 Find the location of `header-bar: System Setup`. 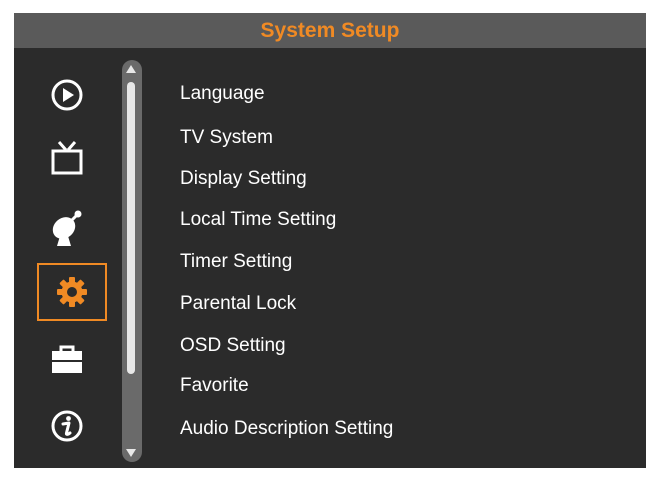

header-bar: System Setup is located at coordinates (330, 30).